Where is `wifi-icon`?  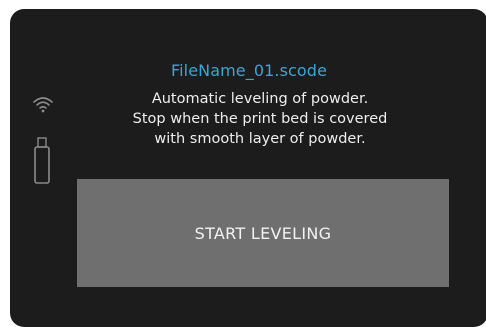 wifi-icon is located at coordinates (43, 105).